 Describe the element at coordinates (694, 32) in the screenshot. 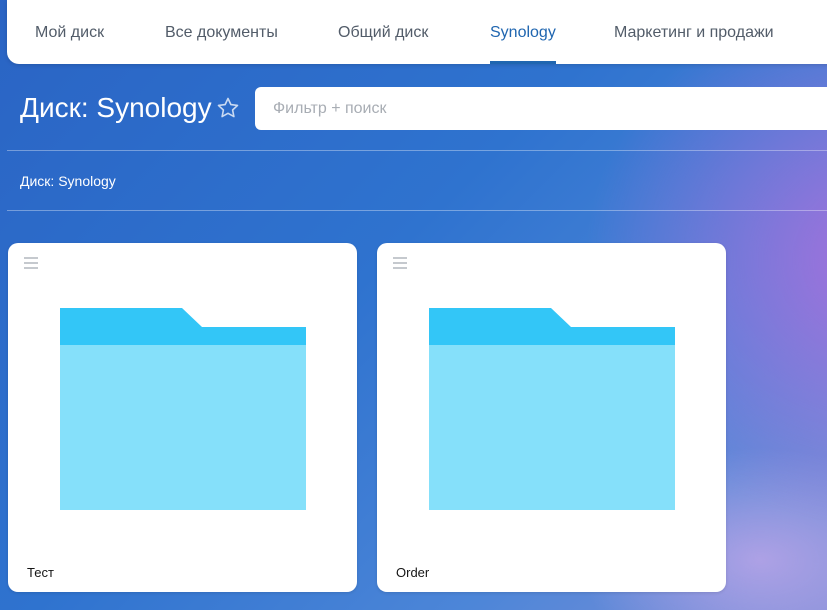

I see `tab-marketing-sales: Маркетинг и продажи` at that location.